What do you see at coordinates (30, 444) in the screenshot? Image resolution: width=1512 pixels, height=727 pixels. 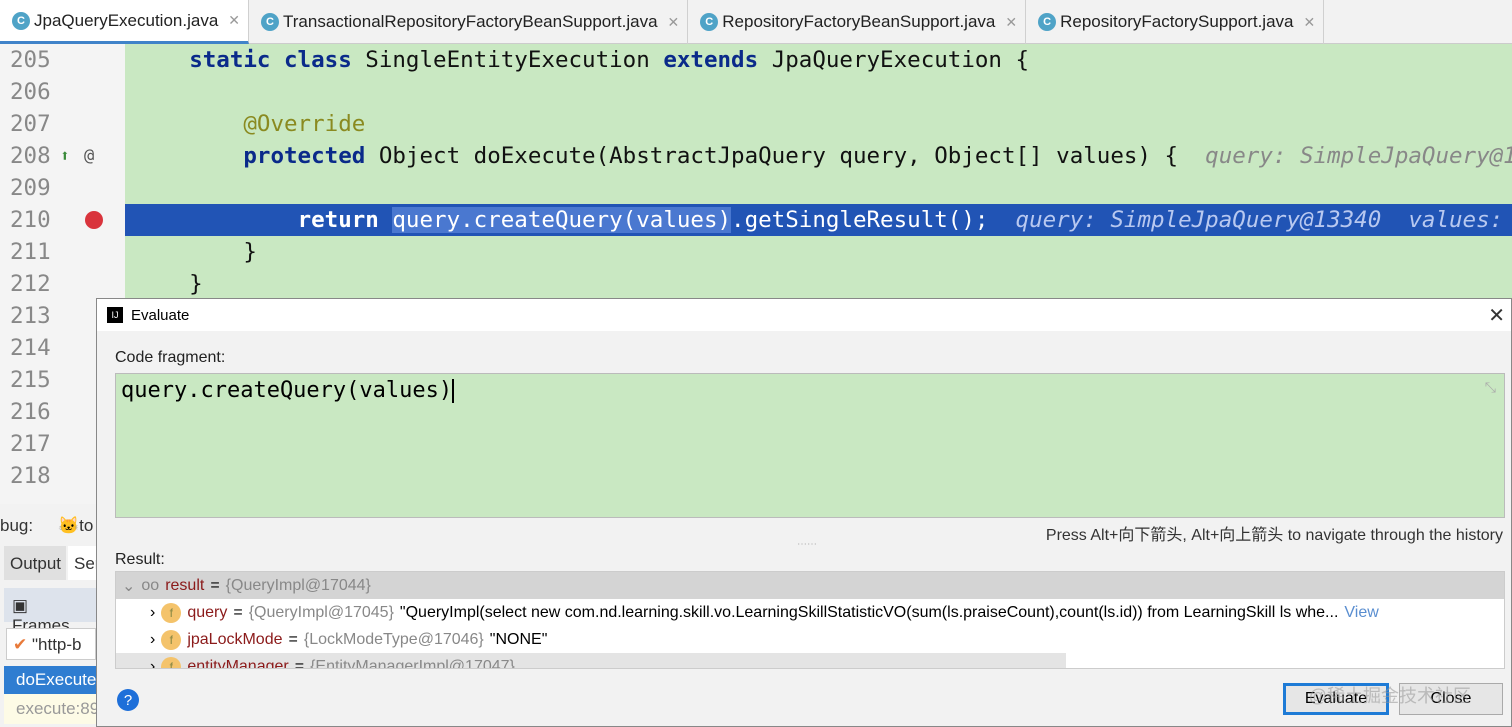 I see `line-number: 217` at bounding box center [30, 444].